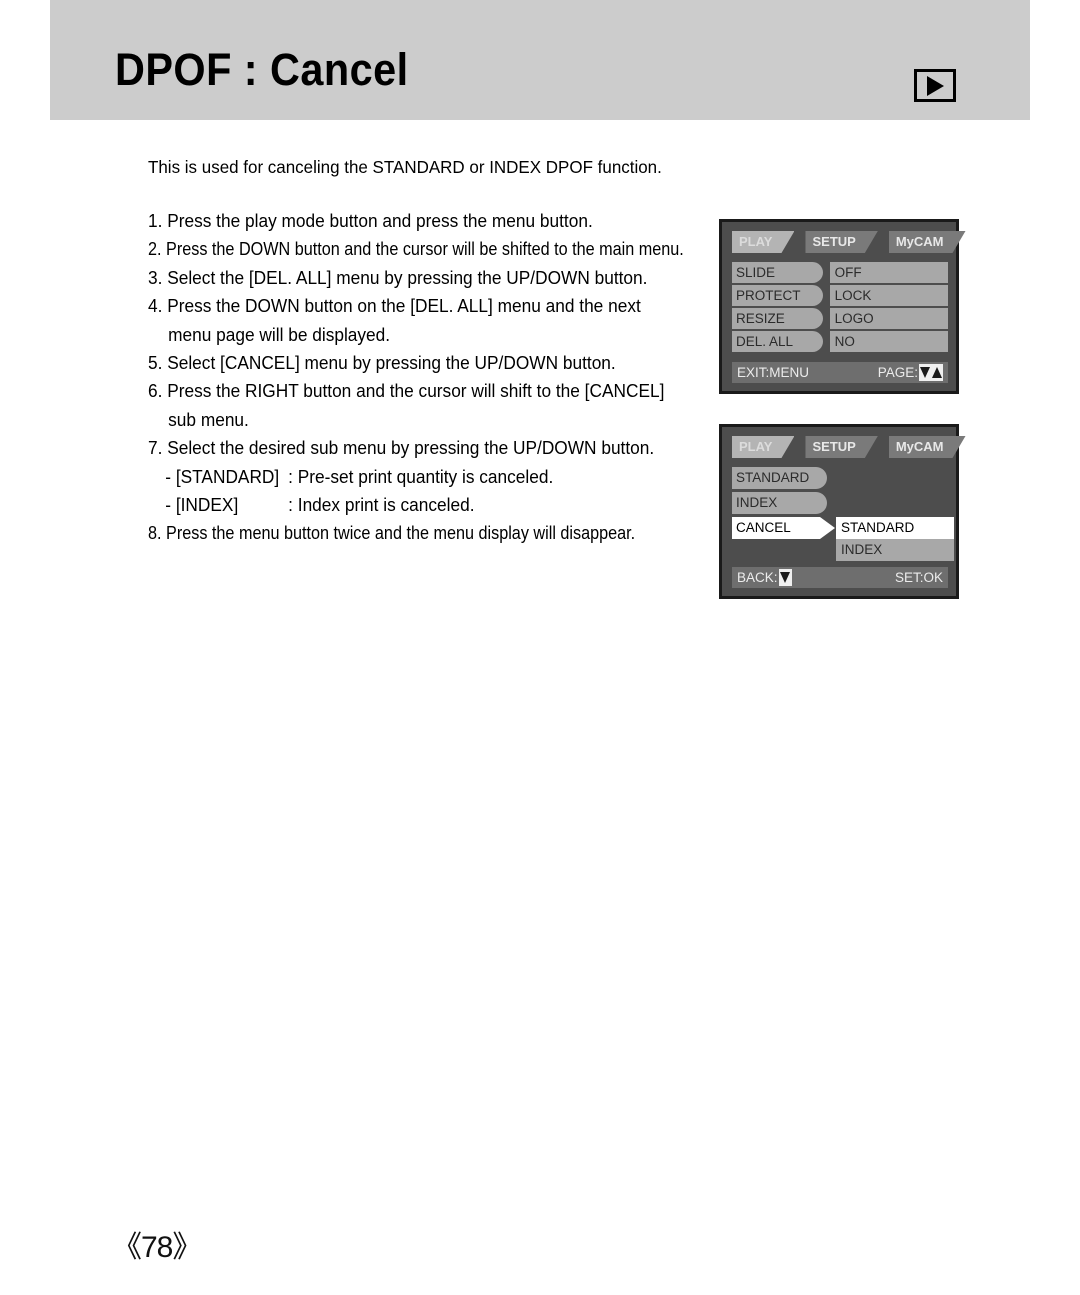 This screenshot has height=1295, width=1080. Describe the element at coordinates (840, 372) in the screenshot. I see `lcd1-status-bar: EXIT:MENU PAGE:` at that location.